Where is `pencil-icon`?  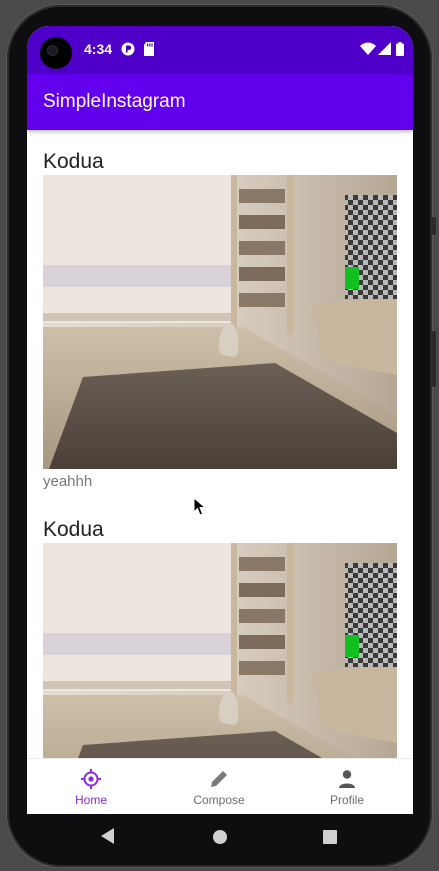
pencil-icon is located at coordinates (219, 779).